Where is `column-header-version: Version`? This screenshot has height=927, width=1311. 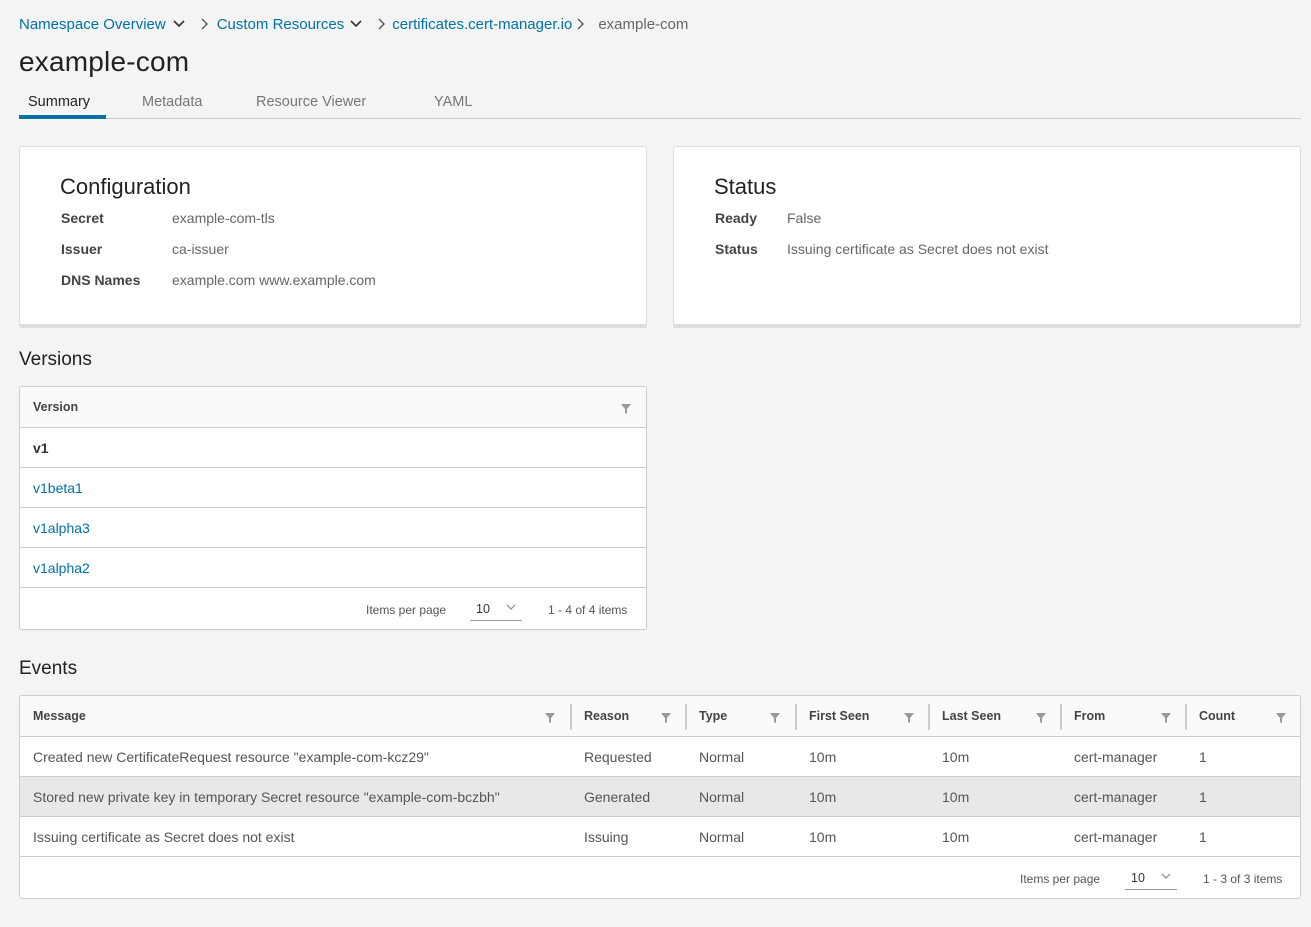
column-header-version: Version is located at coordinates (333, 407).